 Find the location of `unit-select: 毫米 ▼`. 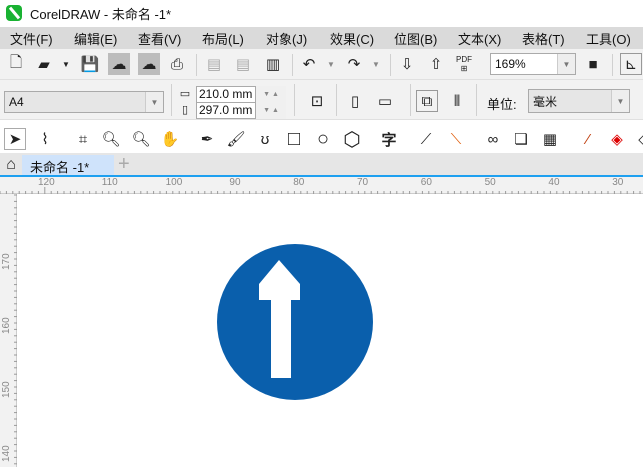

unit-select: 毫米 ▼ is located at coordinates (579, 101).